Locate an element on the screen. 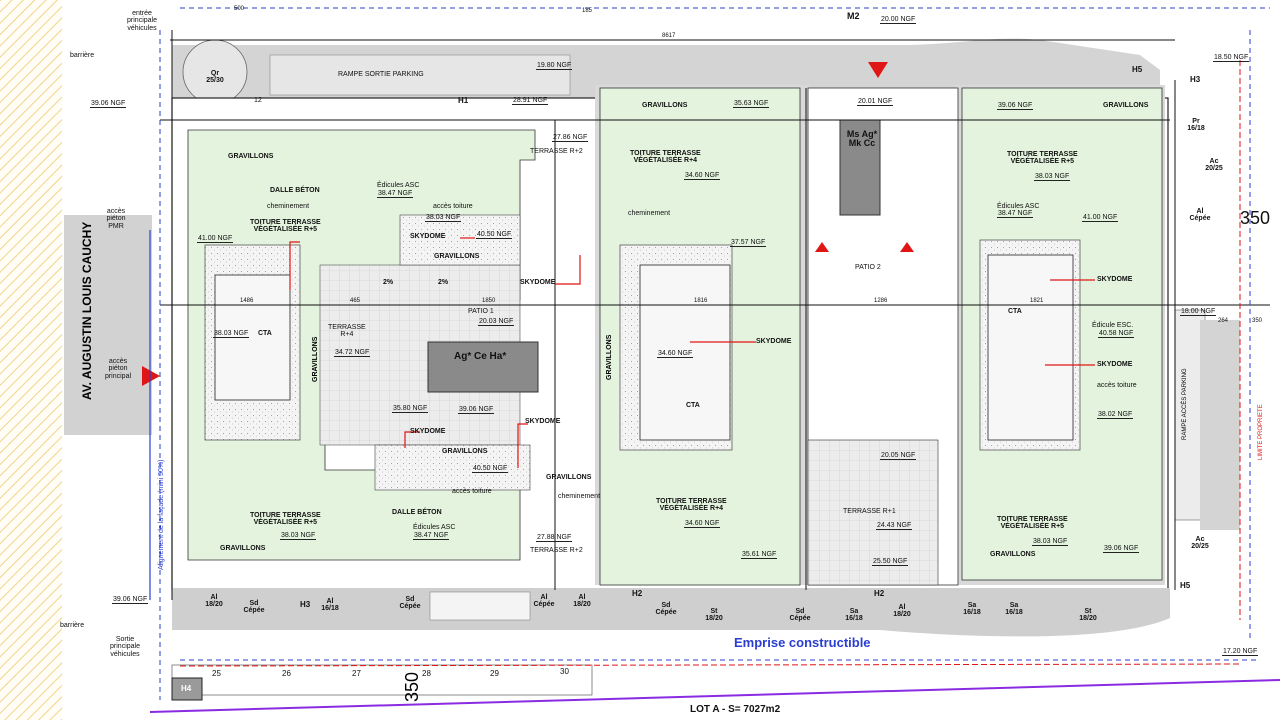  tree-2: Sd Cépée is located at coordinates (254, 607).